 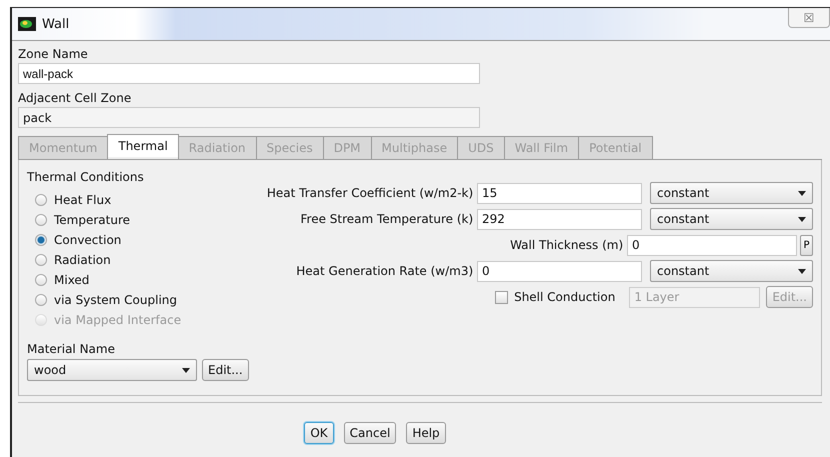 What do you see at coordinates (387, 219) in the screenshot?
I see `field-label: Free Stream Temperature (k)` at bounding box center [387, 219].